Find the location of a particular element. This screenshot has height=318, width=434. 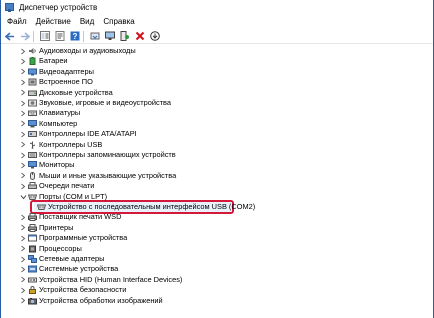

forward-arrow-icon is located at coordinates (24, 36).